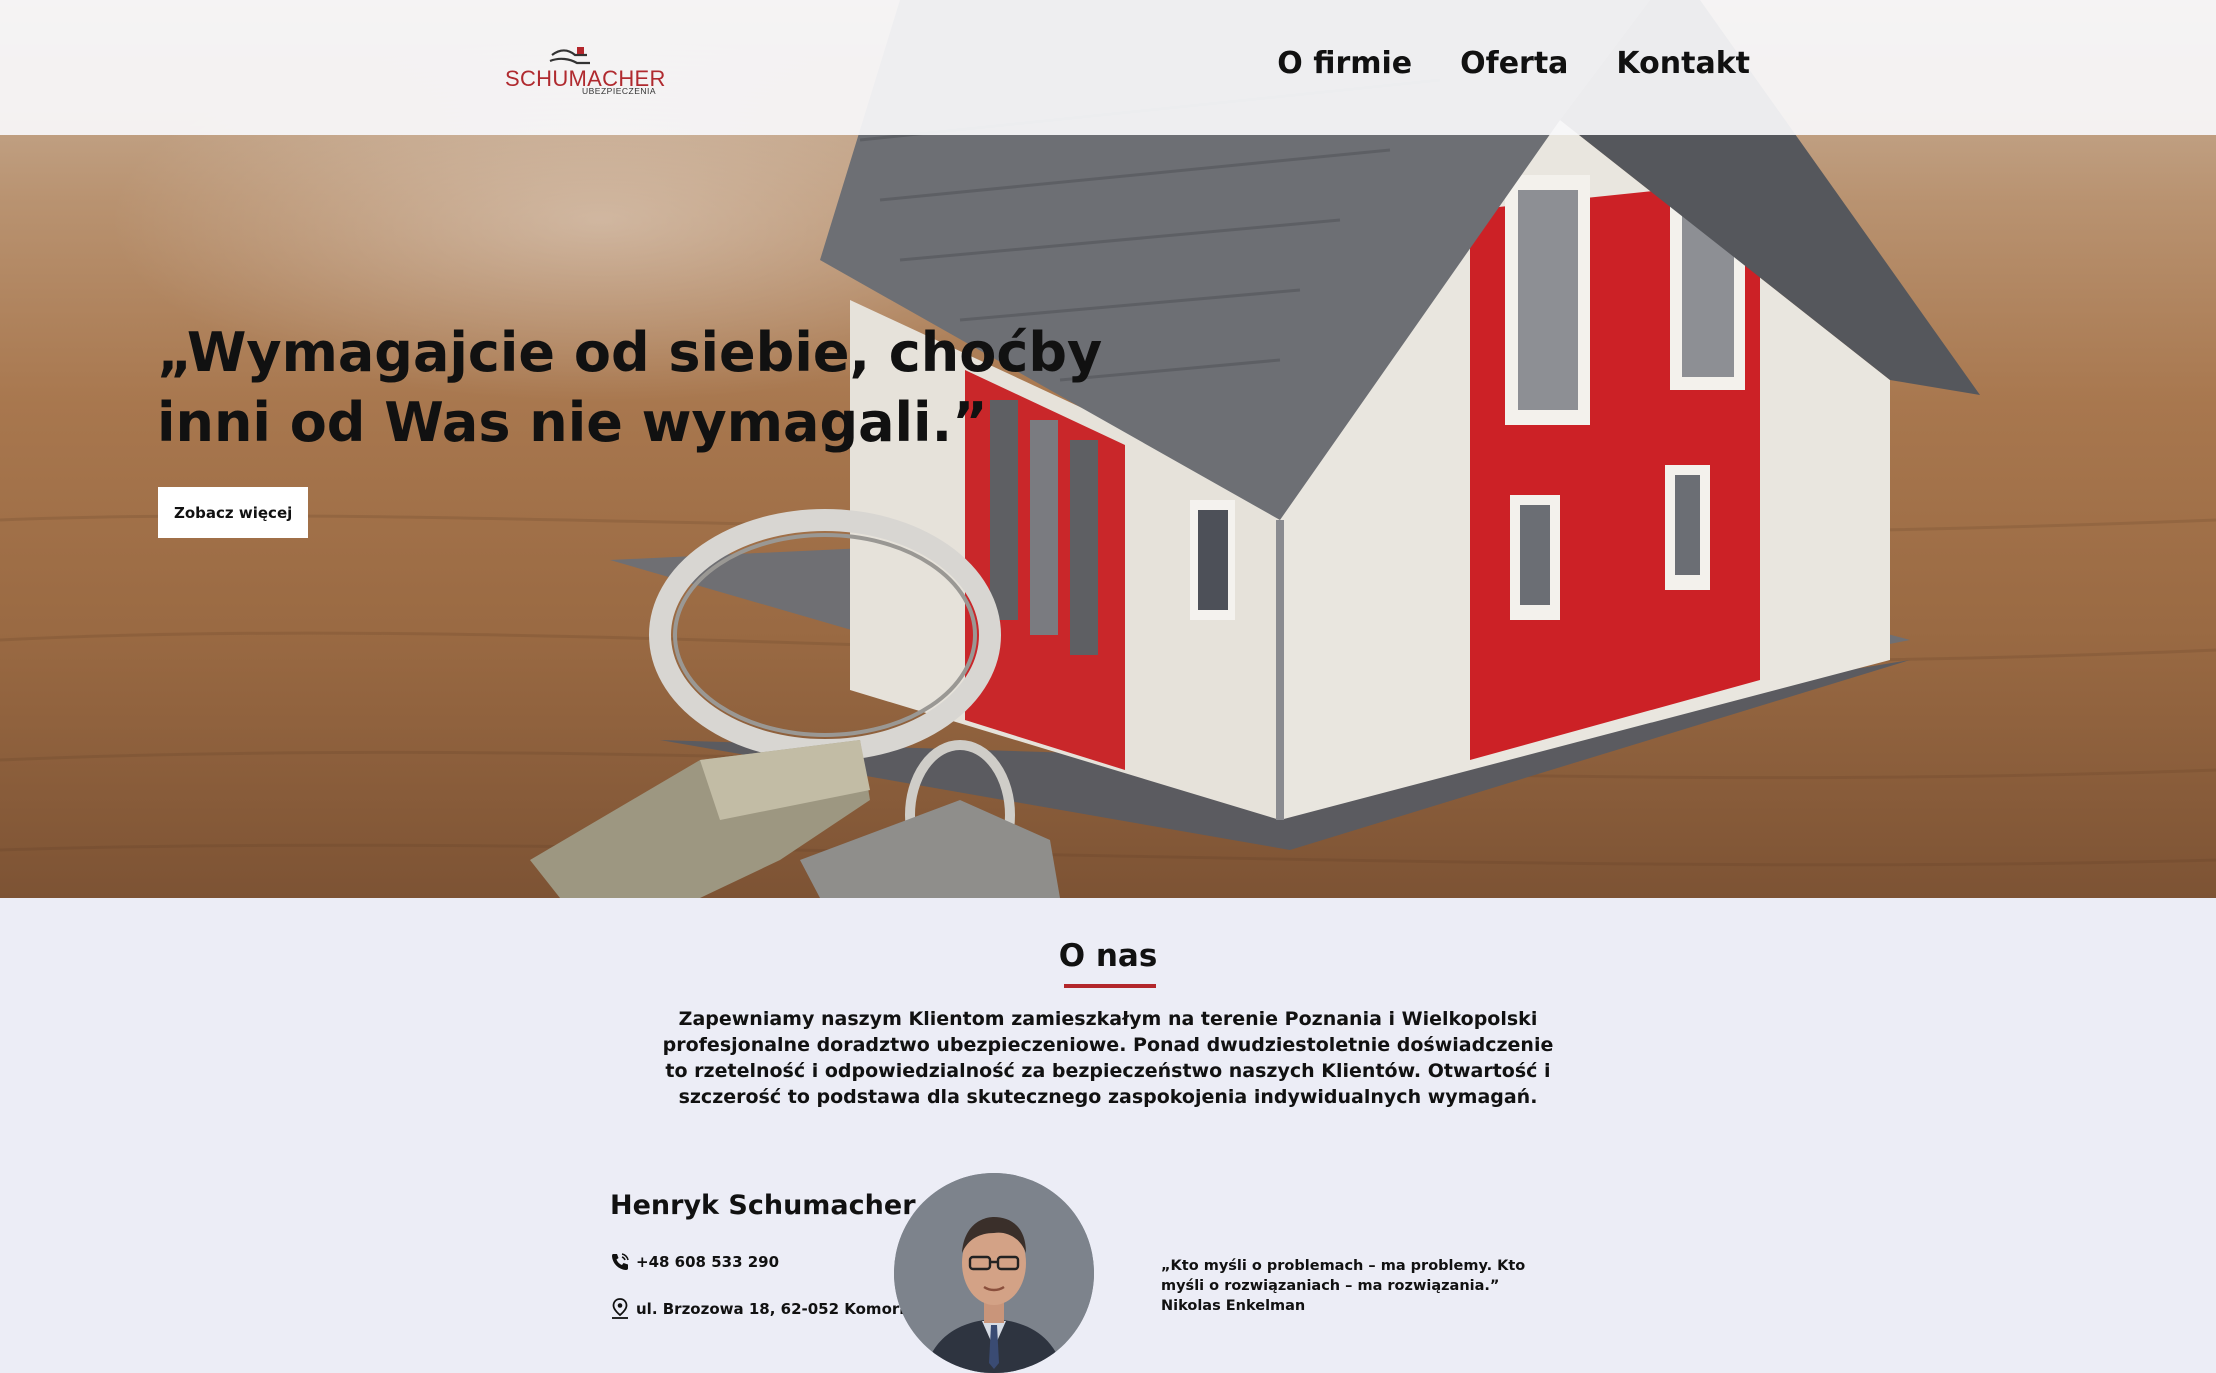  I want to click on nav-item-oferta: Oferta, so click(1514, 63).